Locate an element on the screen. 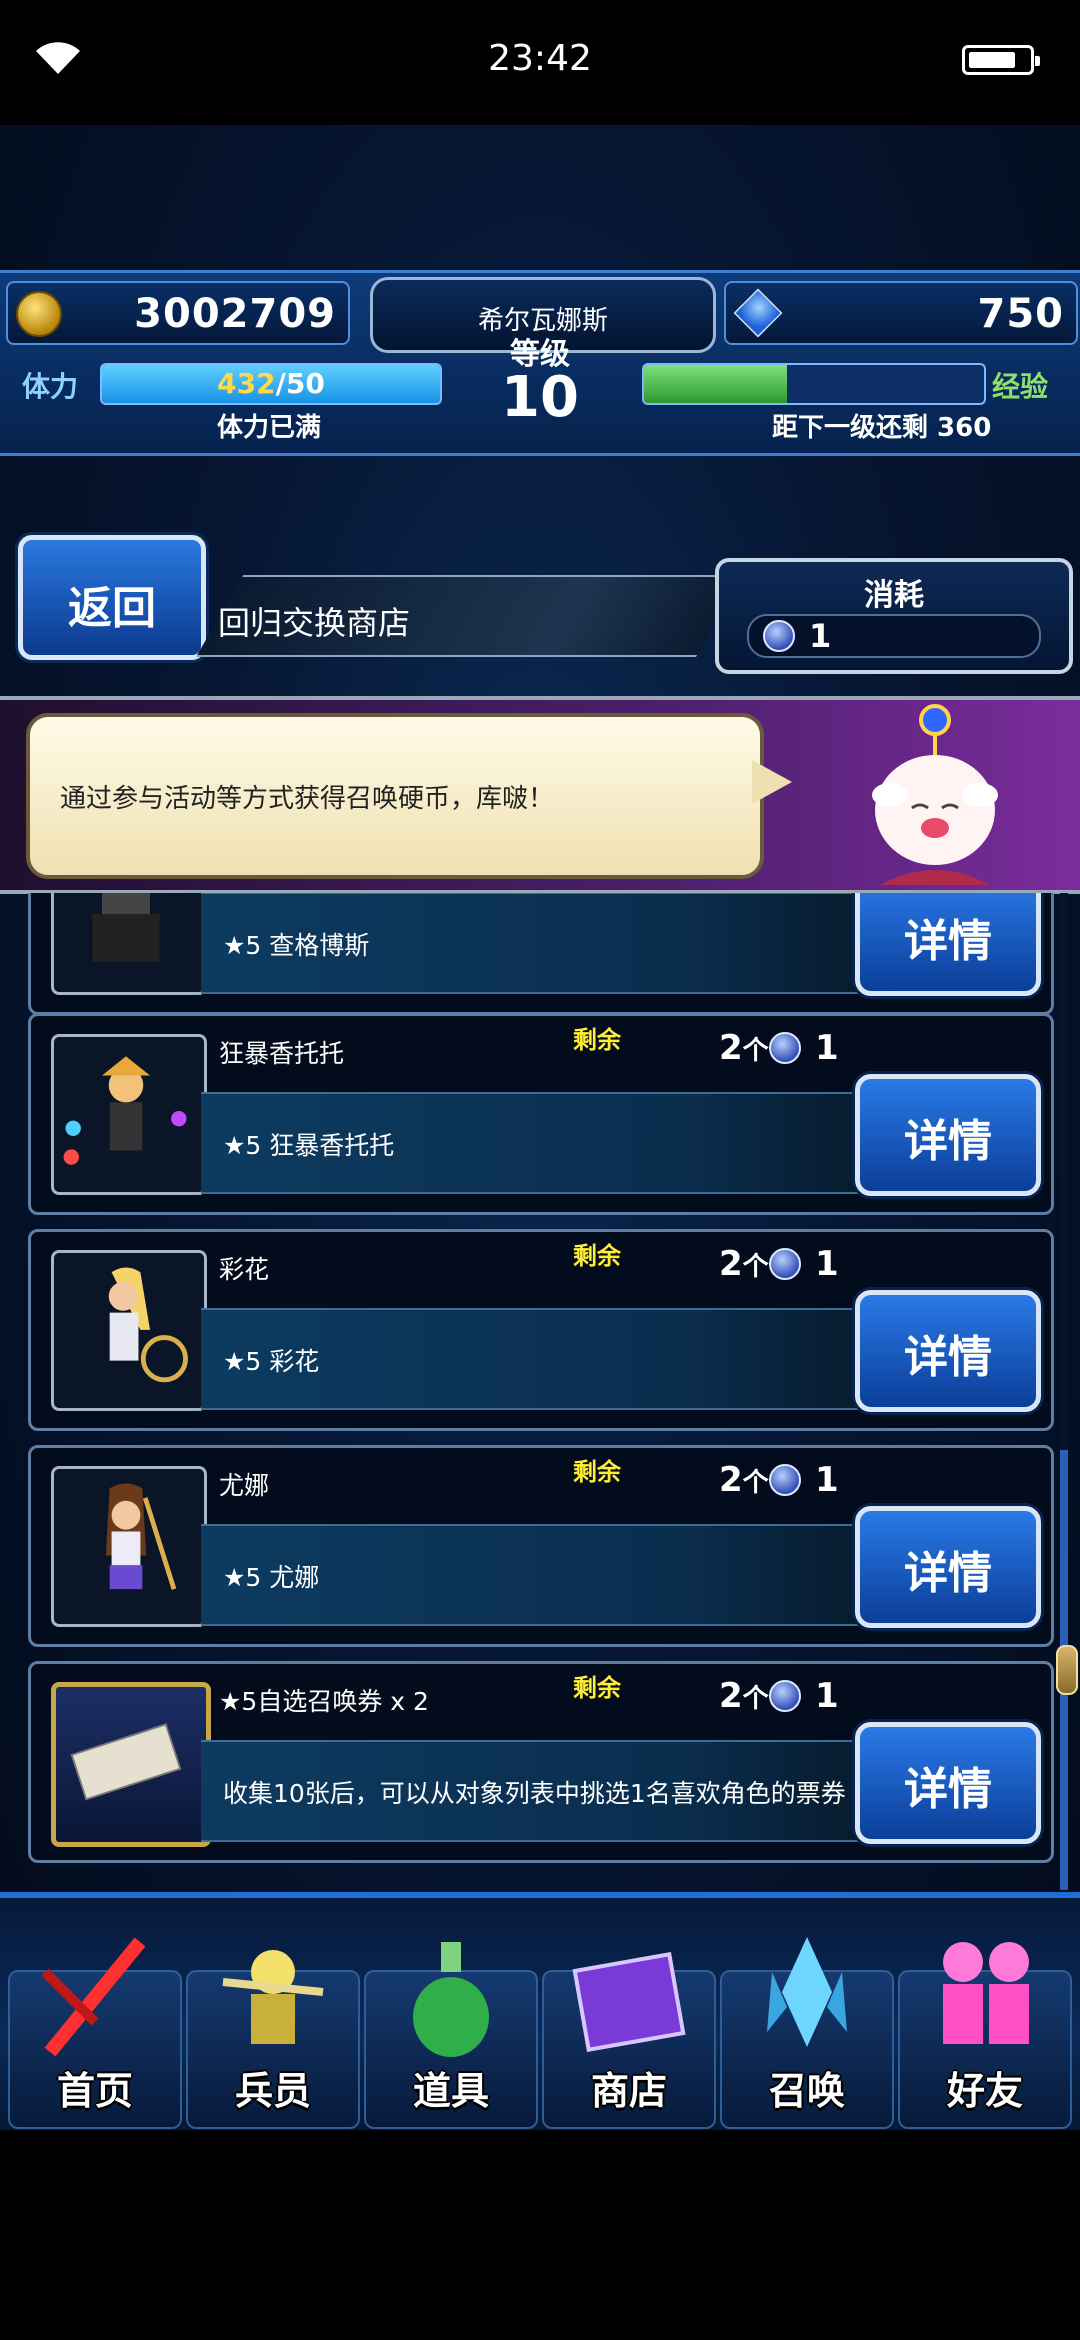 The width and height of the screenshot is (1080, 2340). item-desc: ★5 查格博斯 is located at coordinates (296, 945).